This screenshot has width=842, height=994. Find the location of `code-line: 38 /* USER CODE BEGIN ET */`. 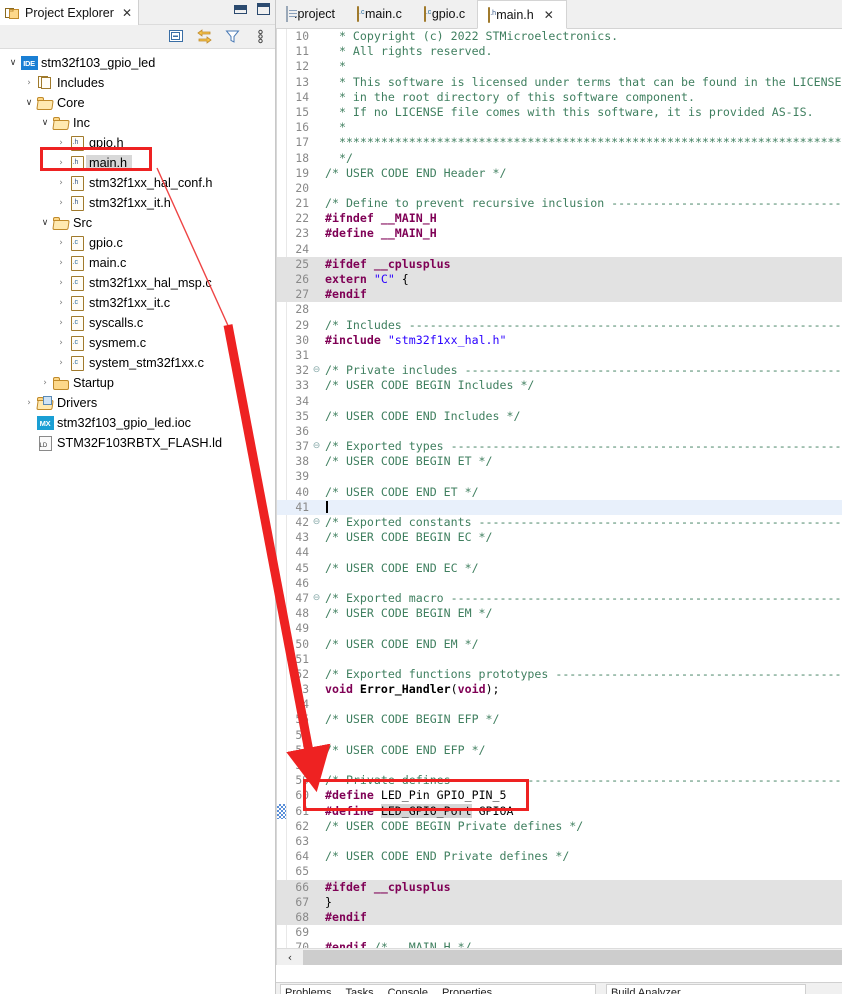

code-line: 38 /* USER CODE BEGIN ET */ is located at coordinates (559, 461).